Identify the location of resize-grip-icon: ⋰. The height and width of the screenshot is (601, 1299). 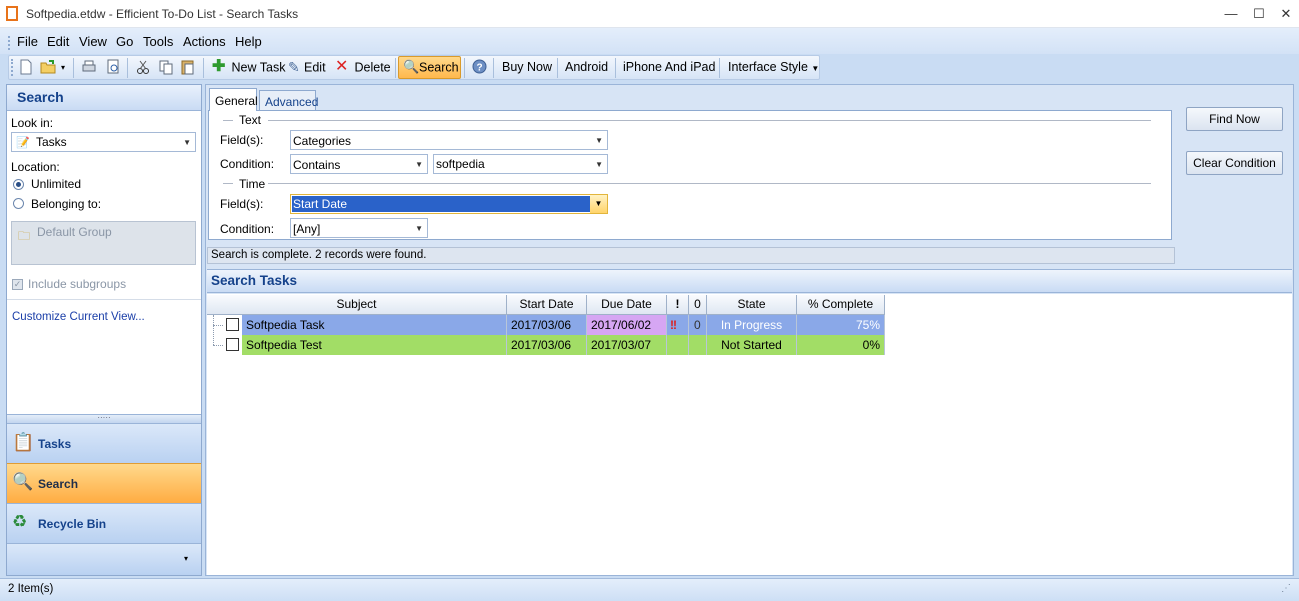
(1286, 588).